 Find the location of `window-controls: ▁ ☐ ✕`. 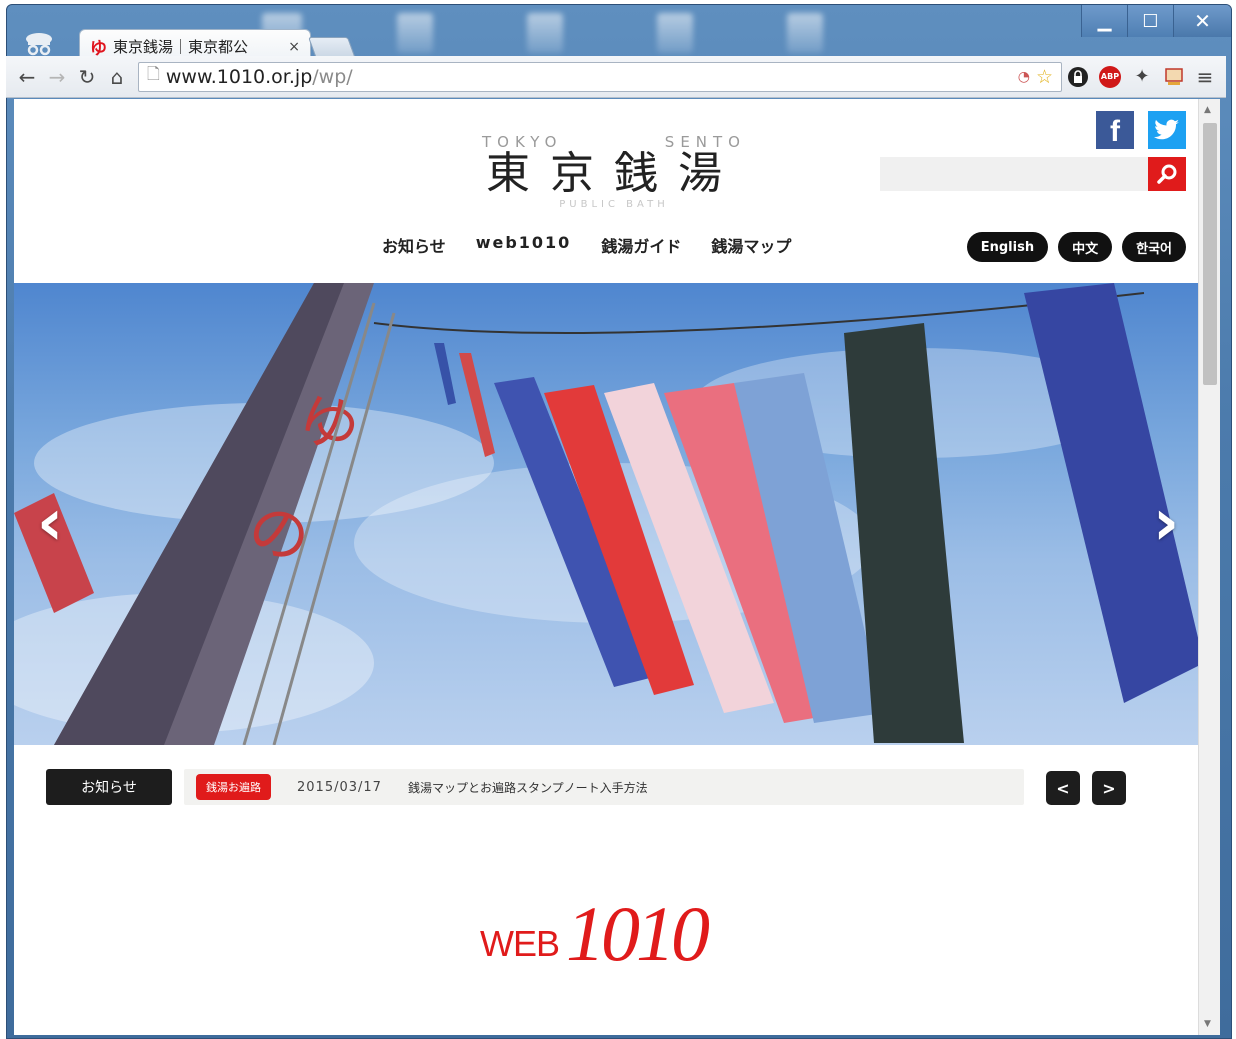

window-controls: ▁ ☐ ✕ is located at coordinates (1156, 21).